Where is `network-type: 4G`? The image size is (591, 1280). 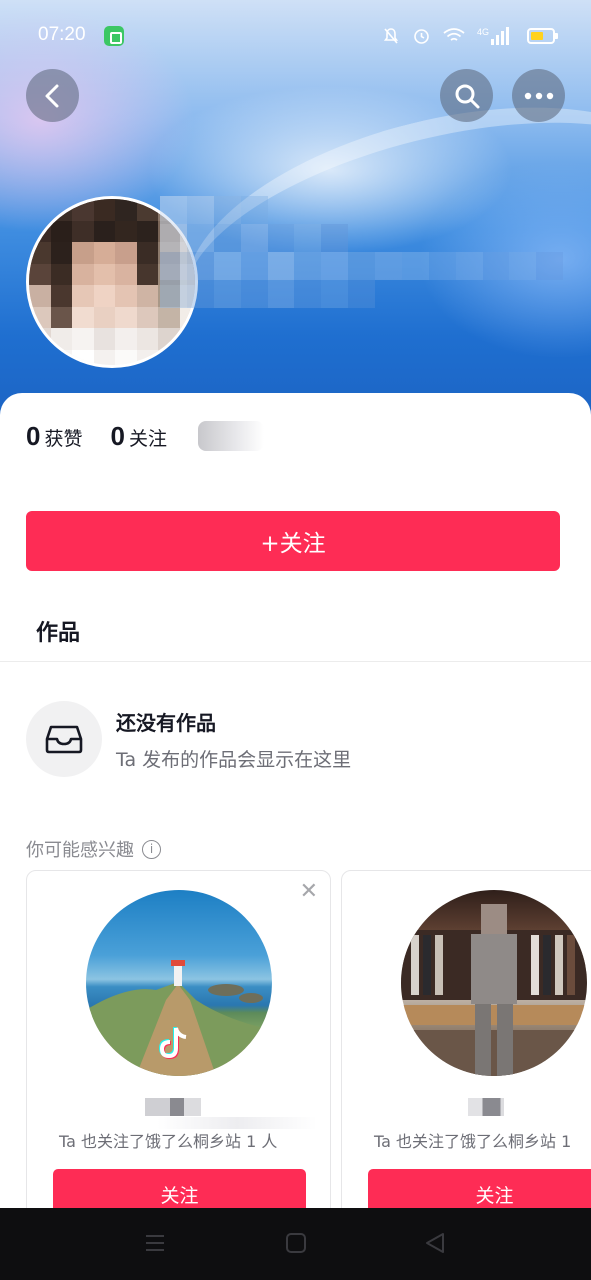 network-type: 4G is located at coordinates (482, 31).